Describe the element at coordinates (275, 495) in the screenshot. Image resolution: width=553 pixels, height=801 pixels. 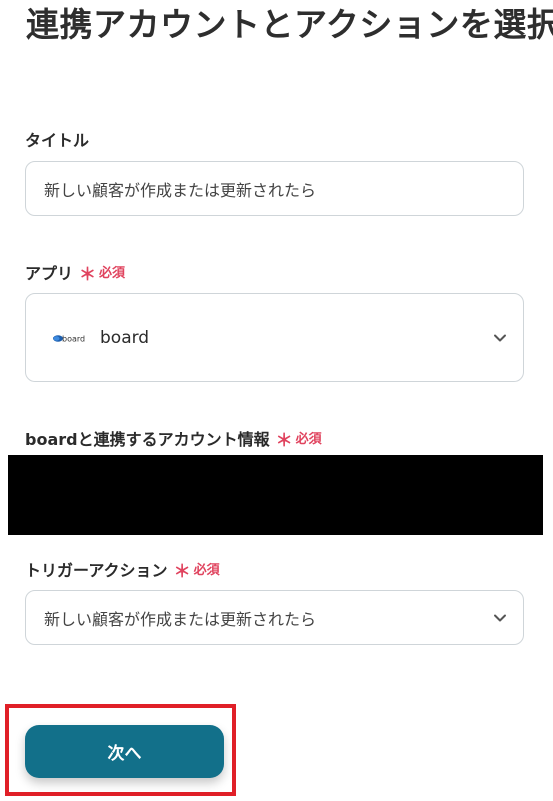
I see `redacted-account-info` at that location.